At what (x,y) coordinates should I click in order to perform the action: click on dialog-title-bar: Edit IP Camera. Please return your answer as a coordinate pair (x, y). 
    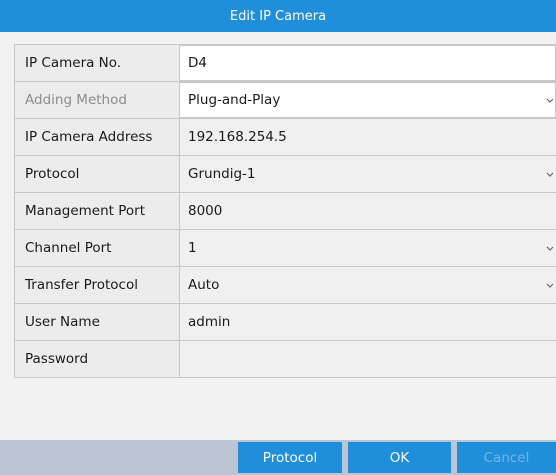
    Looking at the image, I should click on (278, 16).